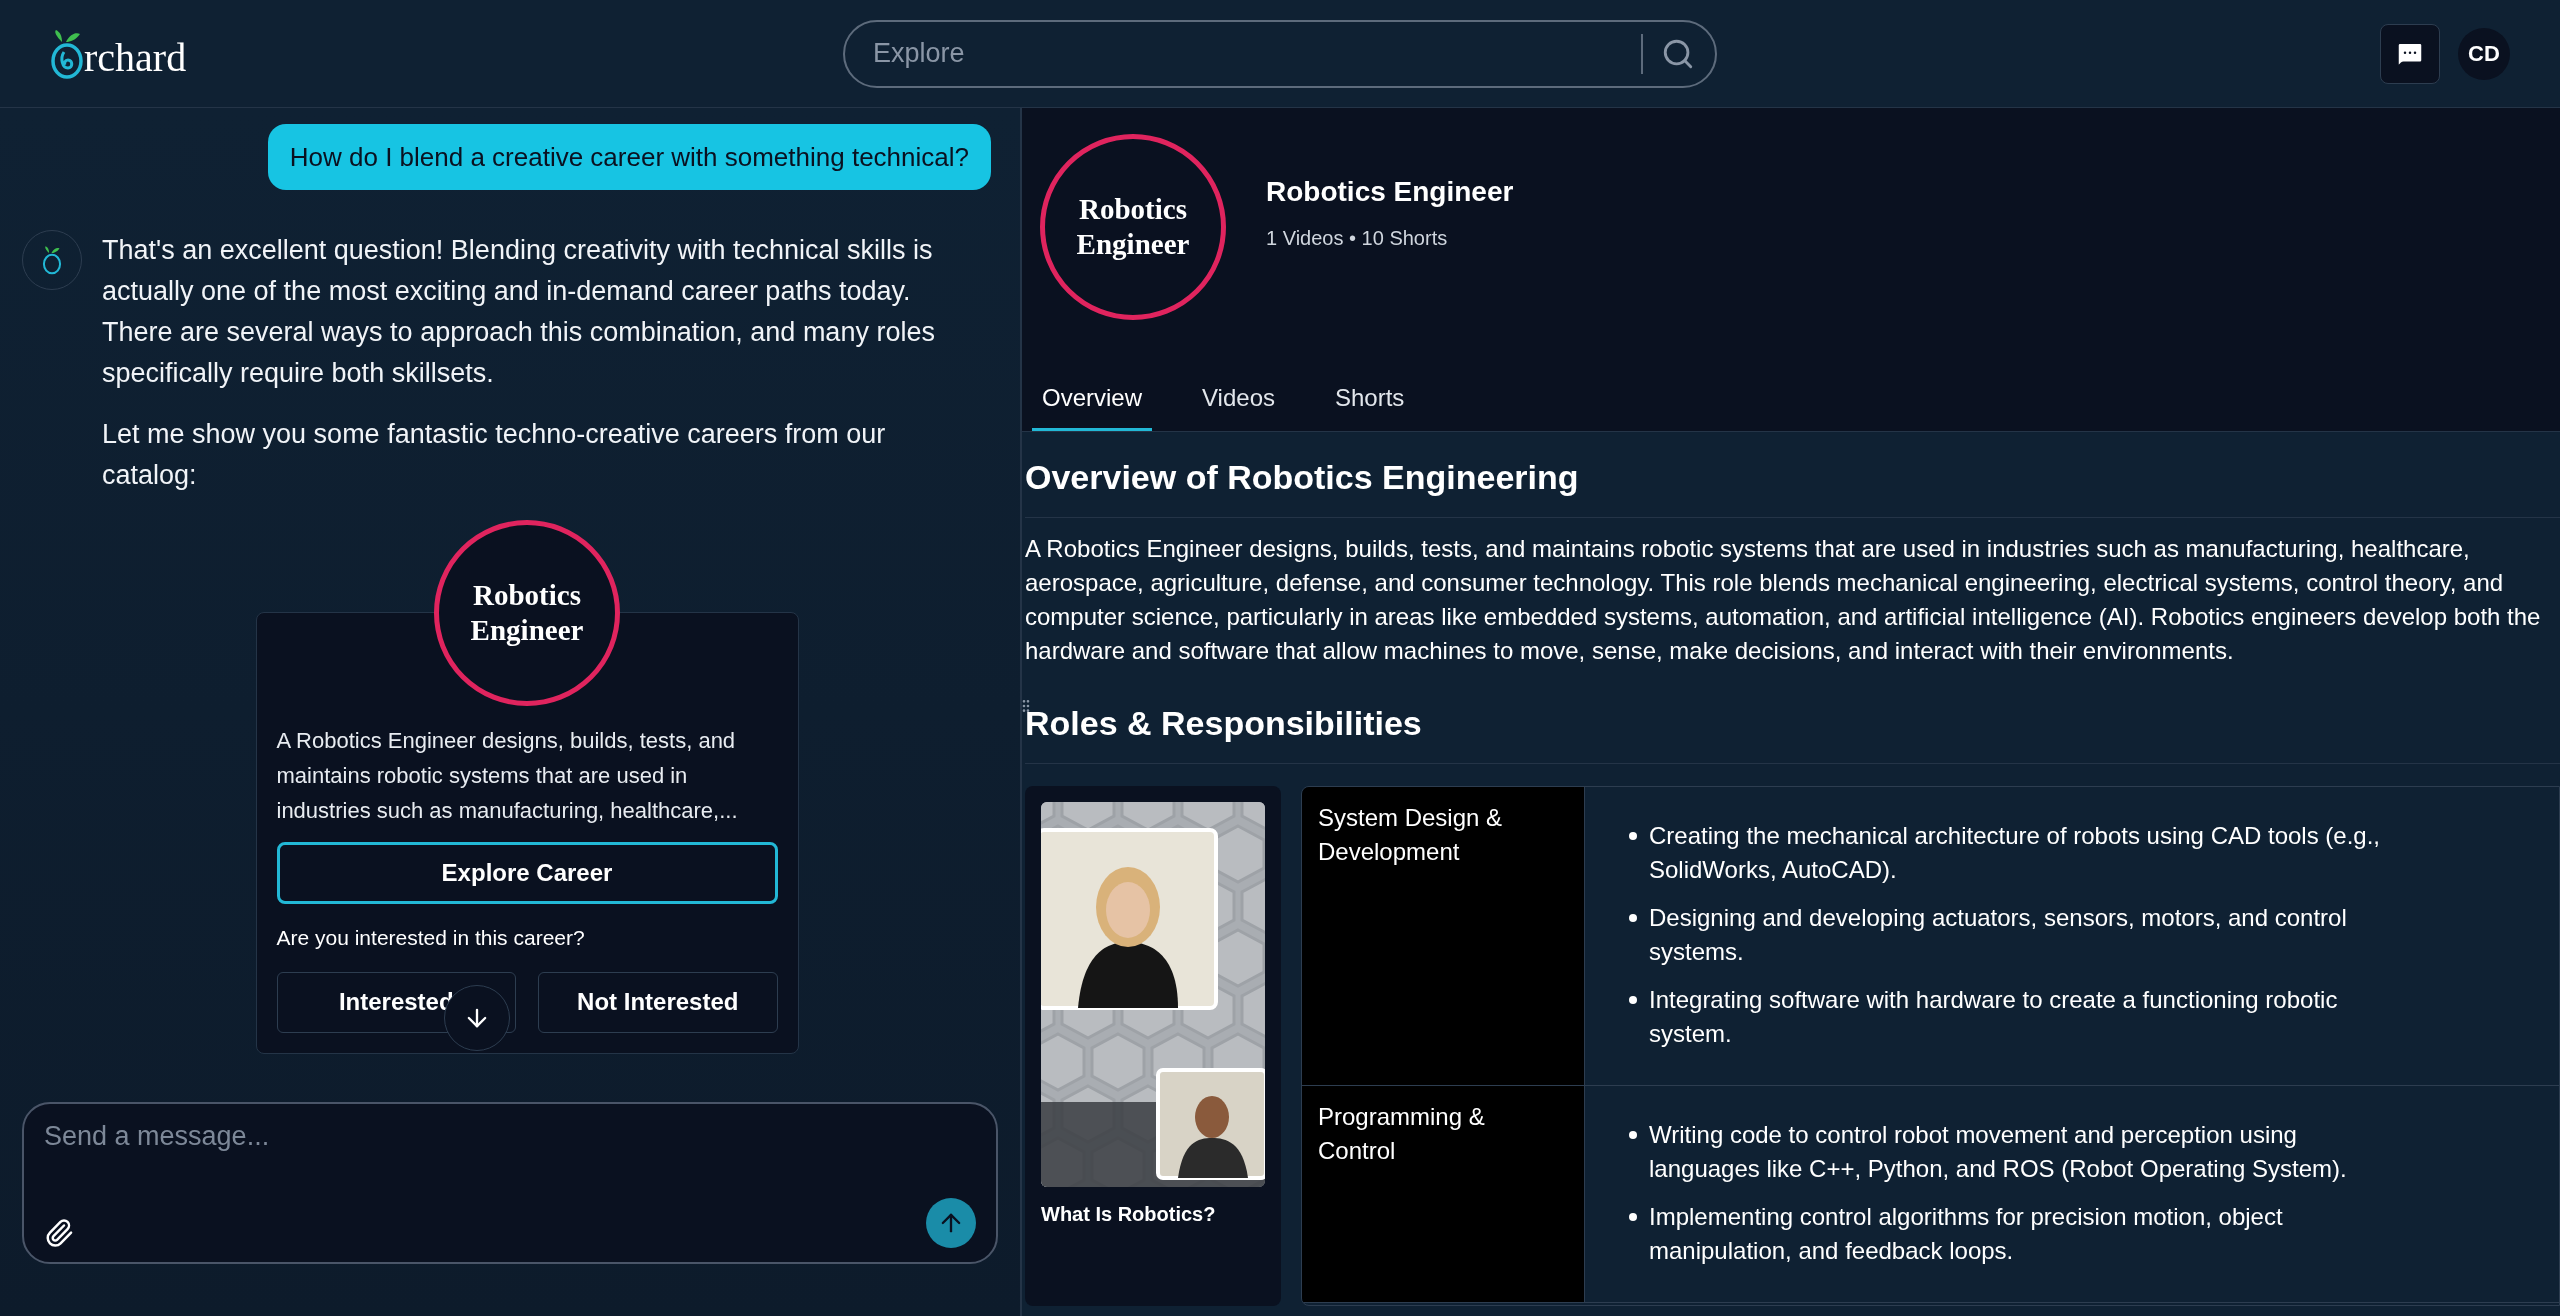 The width and height of the screenshot is (2560, 1316). What do you see at coordinates (1792, 475) in the screenshot?
I see `overview-heading: Overview of Robotics Engineering` at bounding box center [1792, 475].